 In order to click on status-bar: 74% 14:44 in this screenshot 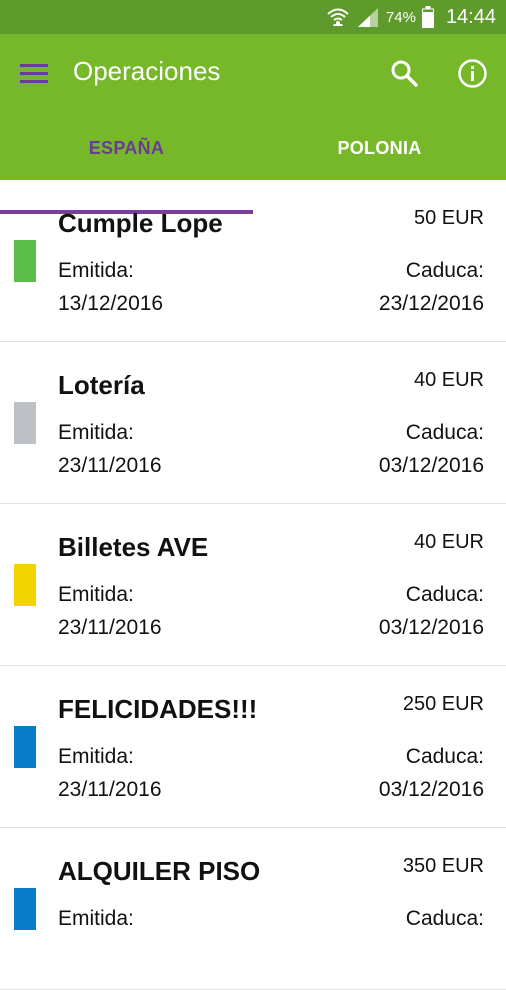, I will do `click(253, 17)`.